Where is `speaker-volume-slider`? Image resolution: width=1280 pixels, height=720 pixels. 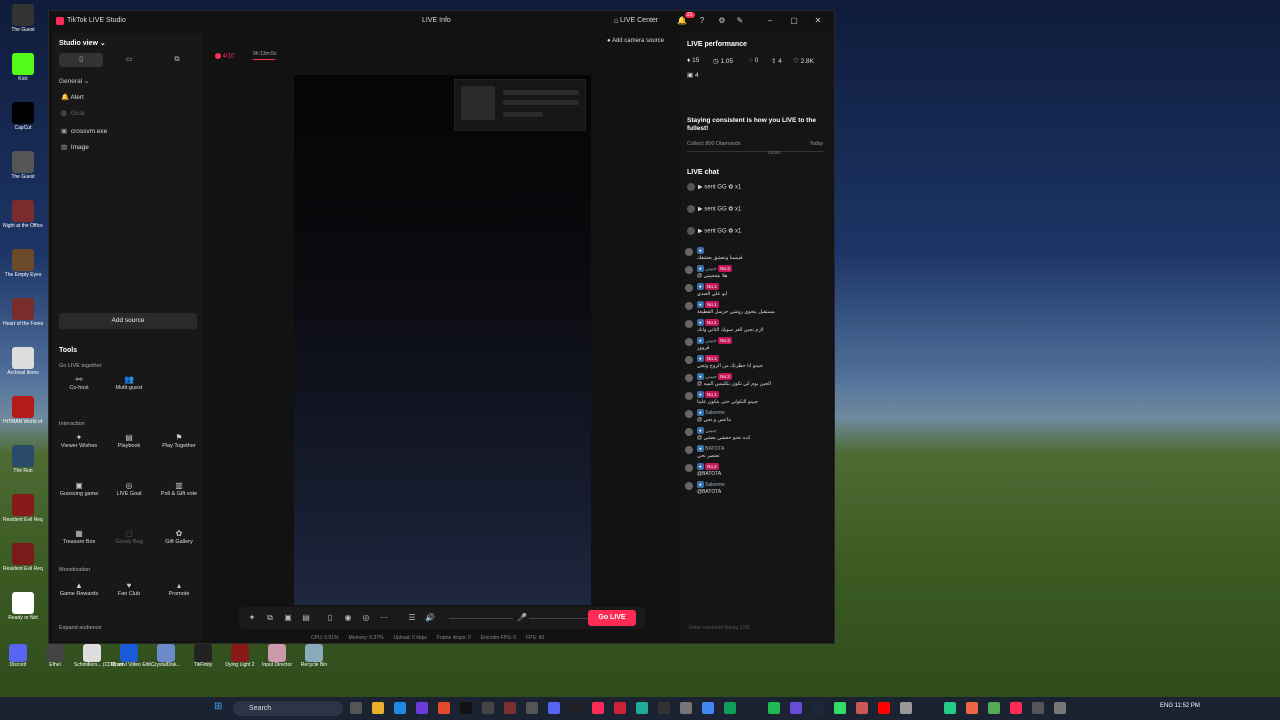 speaker-volume-slider is located at coordinates (481, 618).